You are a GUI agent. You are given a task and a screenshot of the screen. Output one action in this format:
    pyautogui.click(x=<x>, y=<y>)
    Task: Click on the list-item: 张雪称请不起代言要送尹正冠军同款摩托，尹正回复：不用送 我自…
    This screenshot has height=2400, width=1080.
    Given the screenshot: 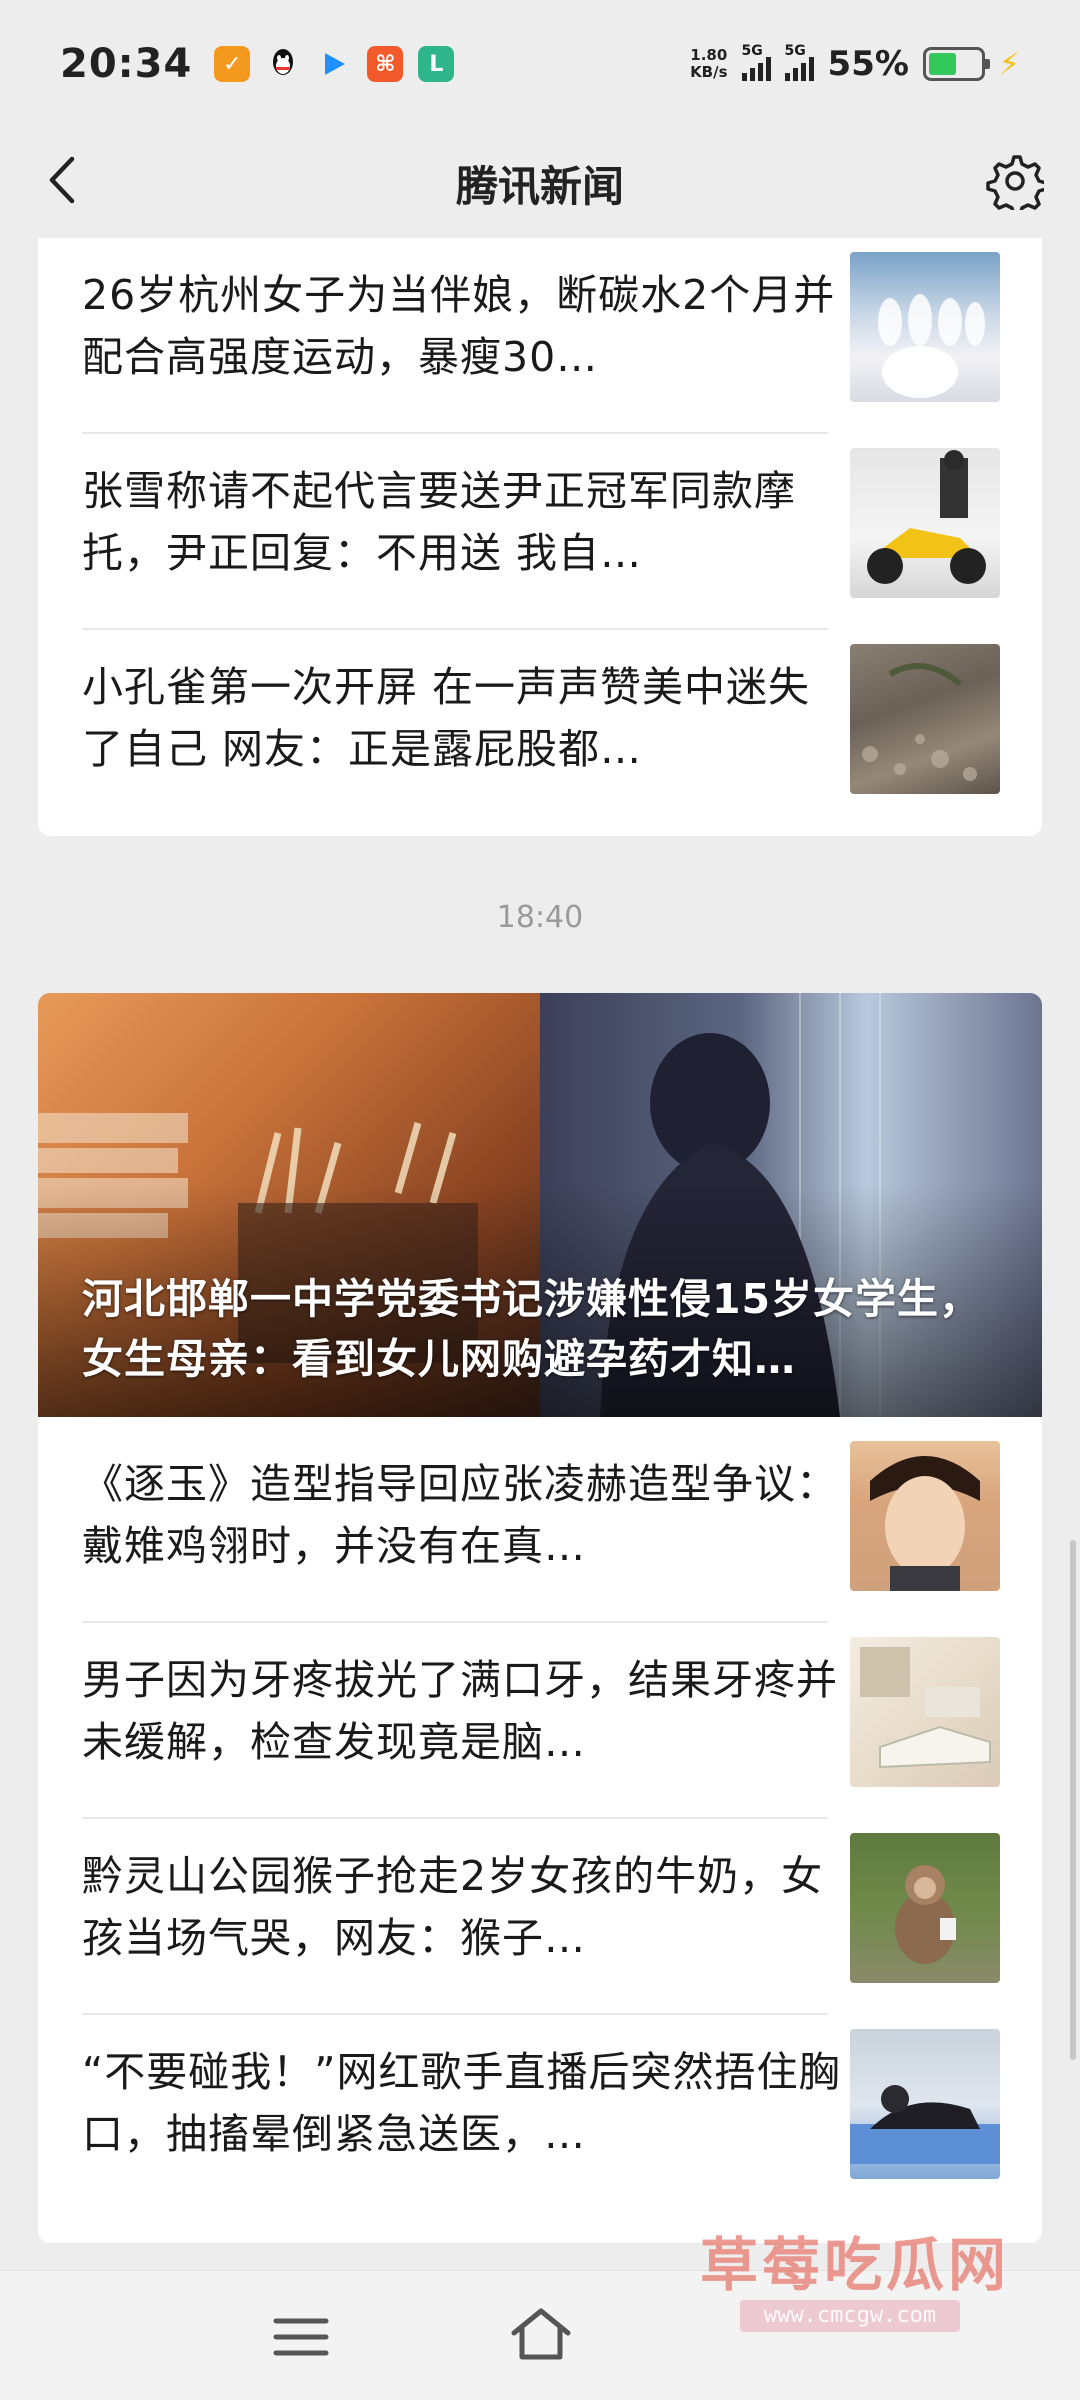 What is the action you would take?
    pyautogui.click(x=540, y=532)
    